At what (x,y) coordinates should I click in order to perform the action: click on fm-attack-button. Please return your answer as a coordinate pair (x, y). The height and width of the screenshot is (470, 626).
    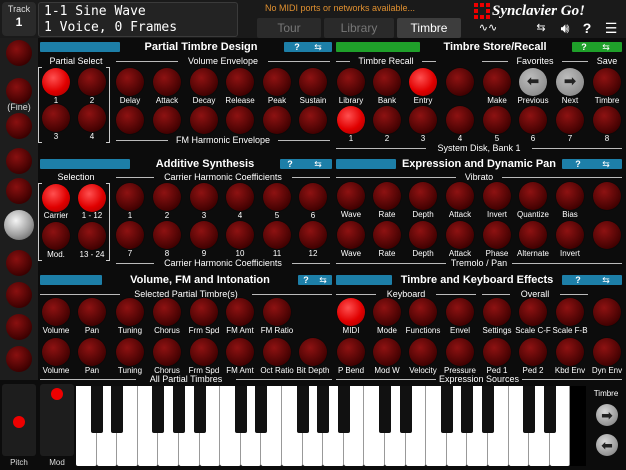
    Looking at the image, I should click on (167, 120).